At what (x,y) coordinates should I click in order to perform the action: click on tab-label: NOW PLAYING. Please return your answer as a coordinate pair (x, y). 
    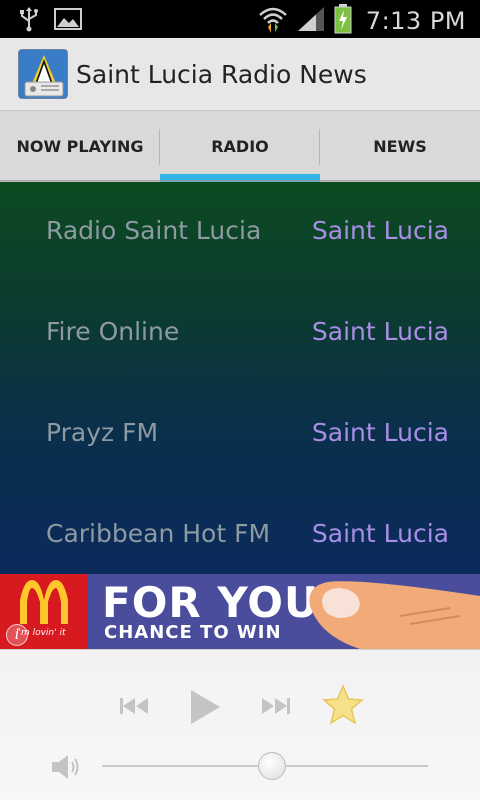
    Looking at the image, I should click on (80, 146).